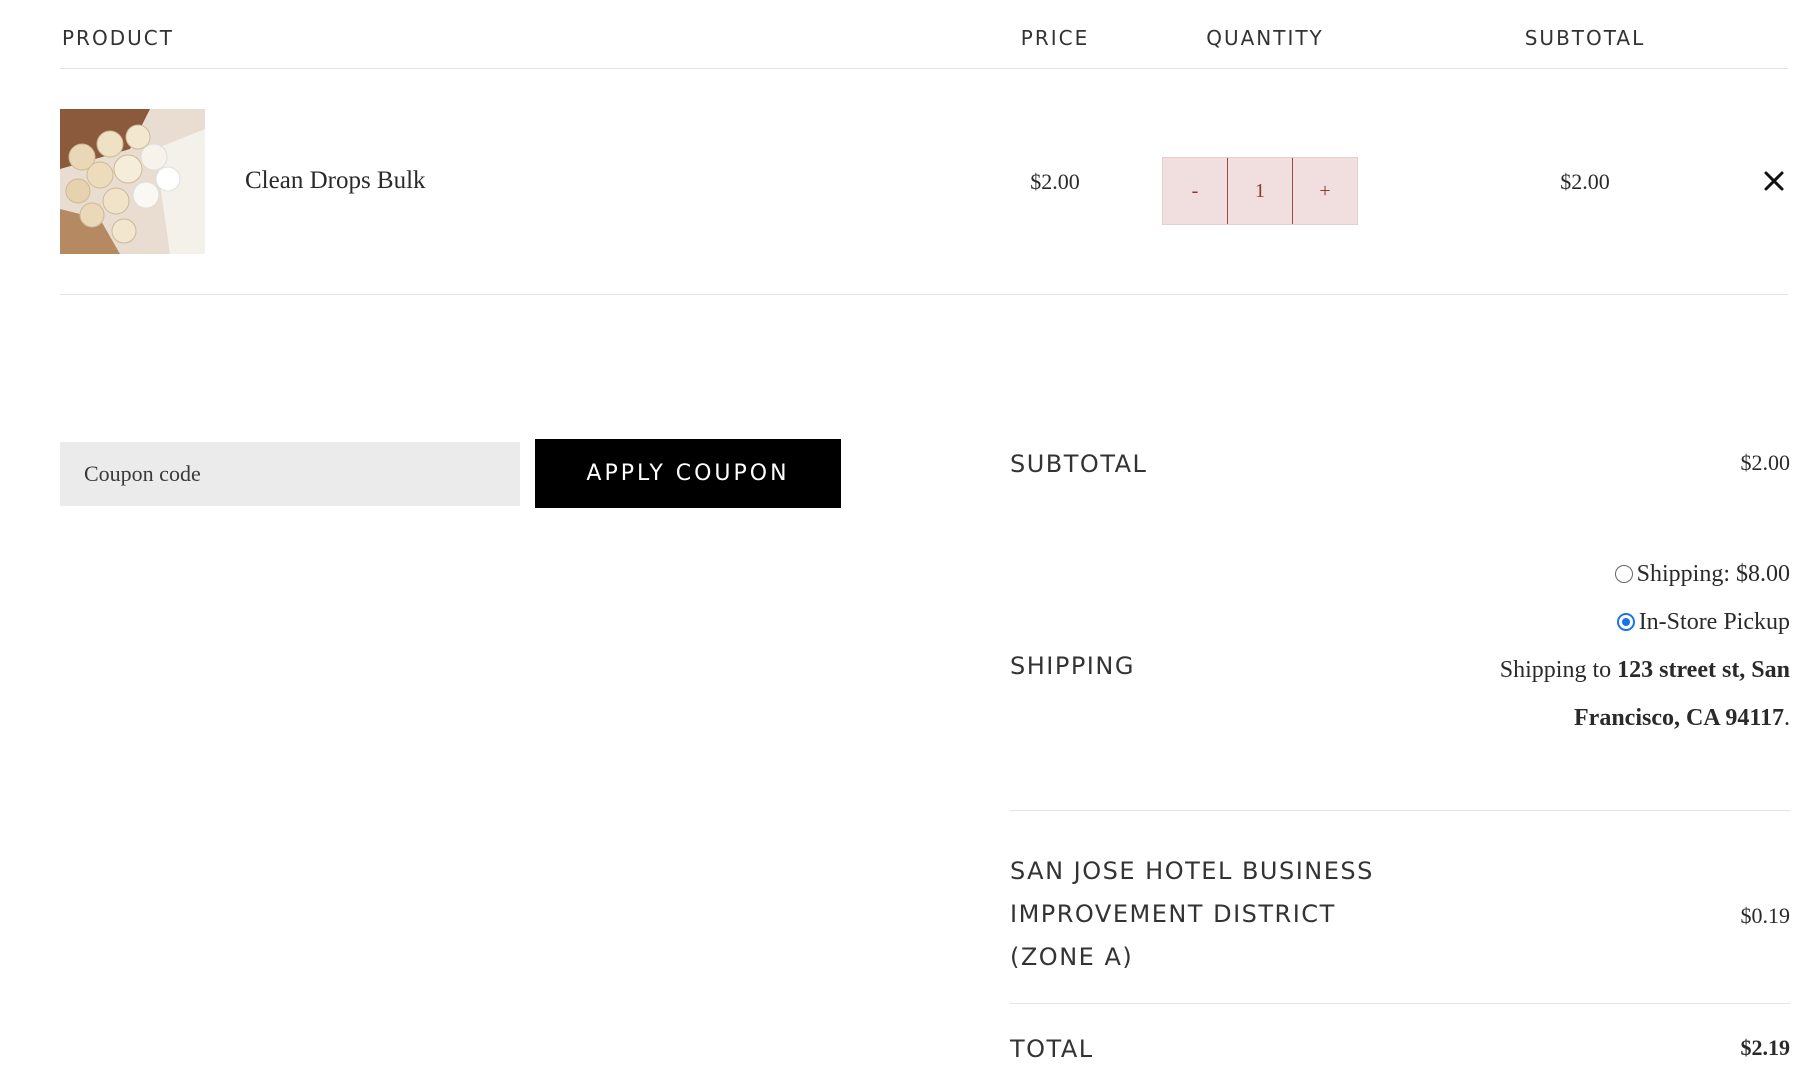 The width and height of the screenshot is (1812, 1092). I want to click on subtotal-label: SUBTOTAL, so click(1079, 464).